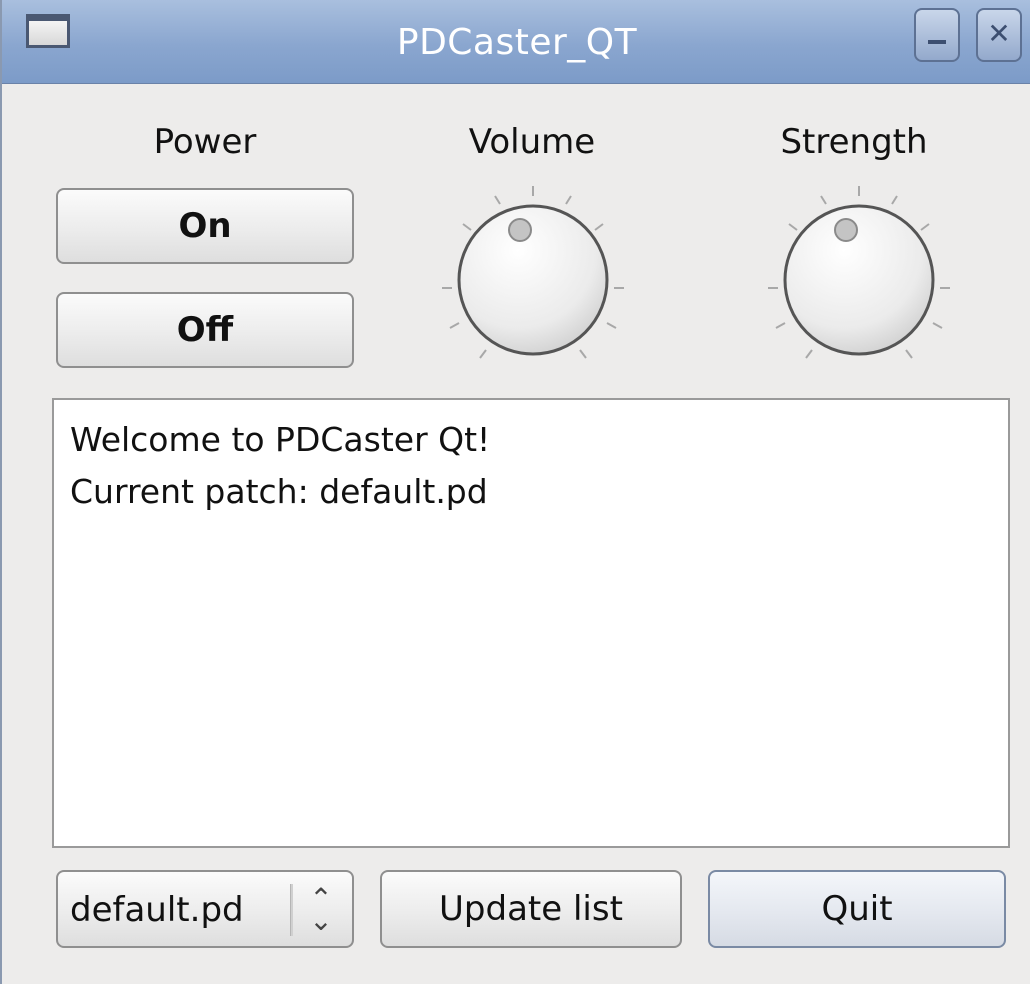  Describe the element at coordinates (205, 330) in the screenshot. I see `power-off-button: Off` at that location.